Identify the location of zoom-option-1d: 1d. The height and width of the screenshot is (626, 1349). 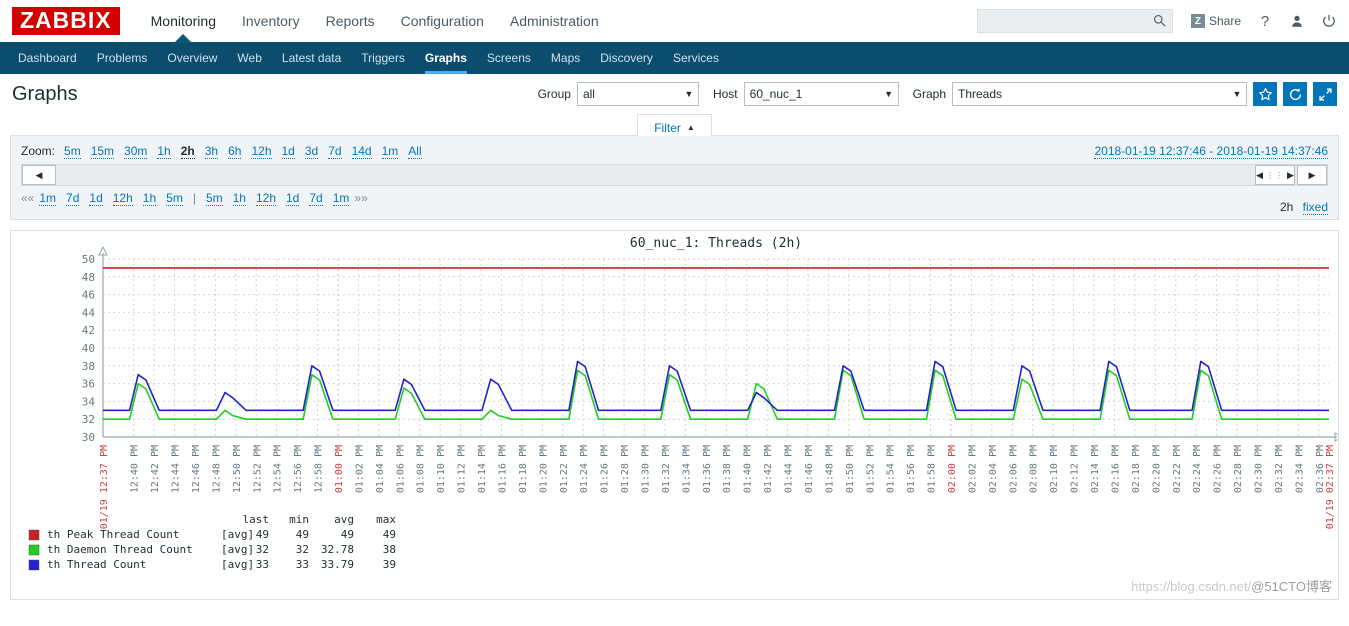
(288, 151).